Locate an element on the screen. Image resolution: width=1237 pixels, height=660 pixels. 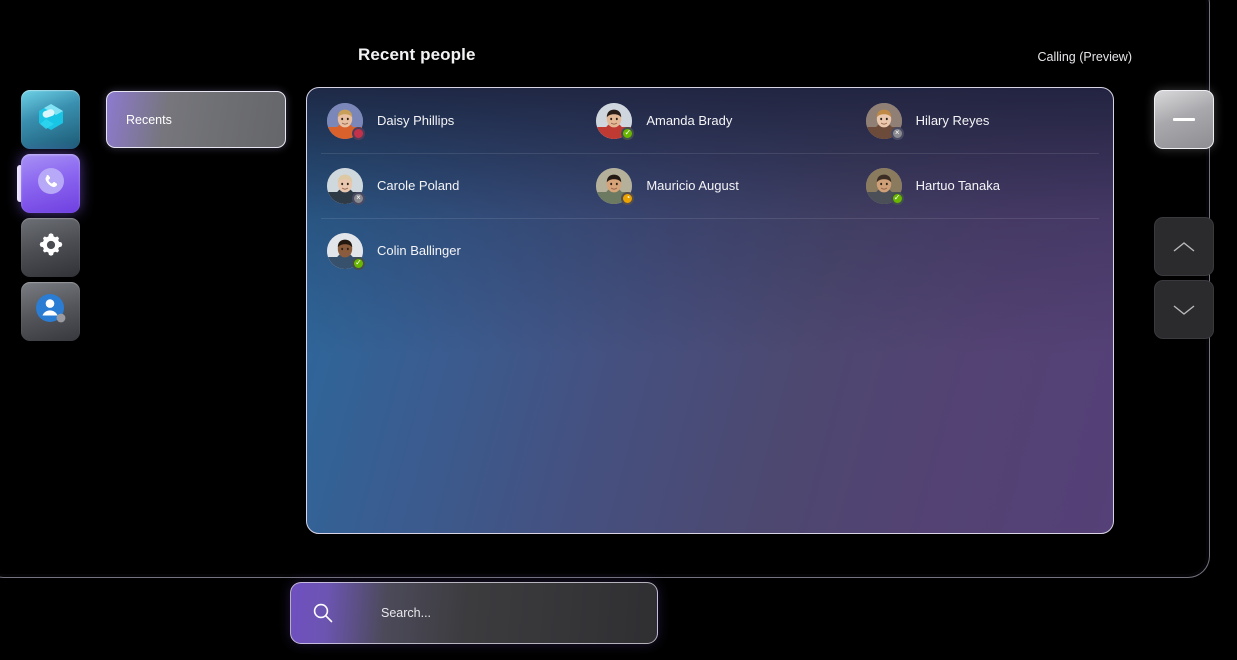
teams-logo-icon is located at coordinates (51, 119).